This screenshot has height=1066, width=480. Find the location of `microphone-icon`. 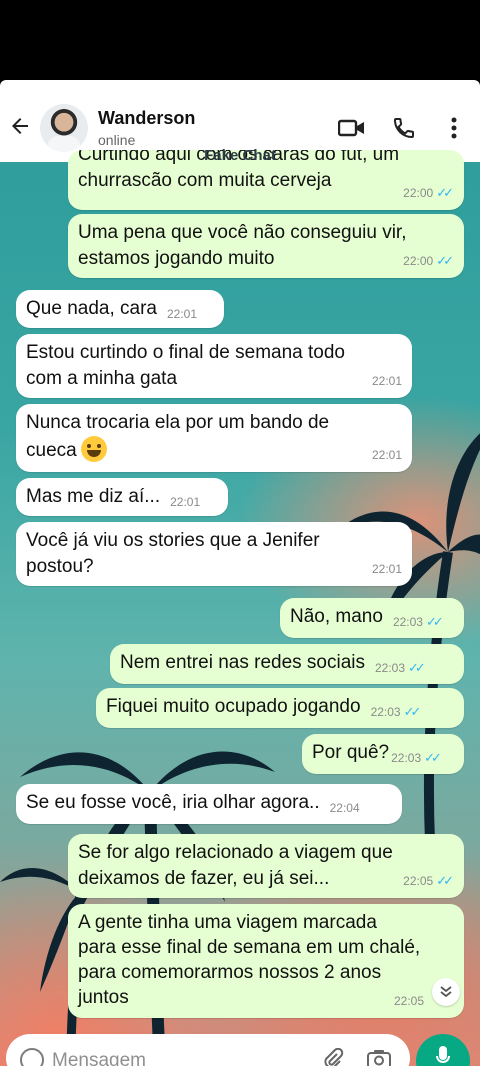

microphone-icon is located at coordinates (443, 1054).